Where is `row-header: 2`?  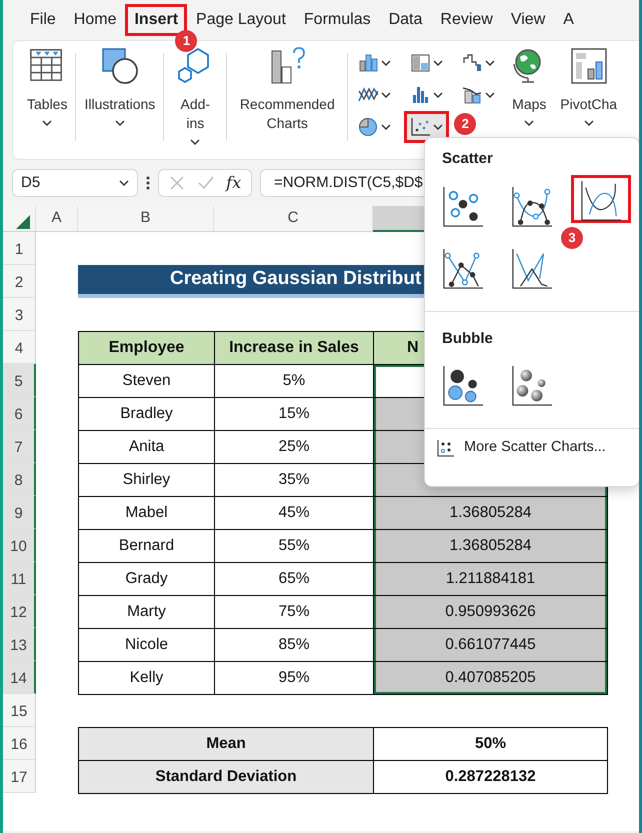
row-header: 2 is located at coordinates (19, 281).